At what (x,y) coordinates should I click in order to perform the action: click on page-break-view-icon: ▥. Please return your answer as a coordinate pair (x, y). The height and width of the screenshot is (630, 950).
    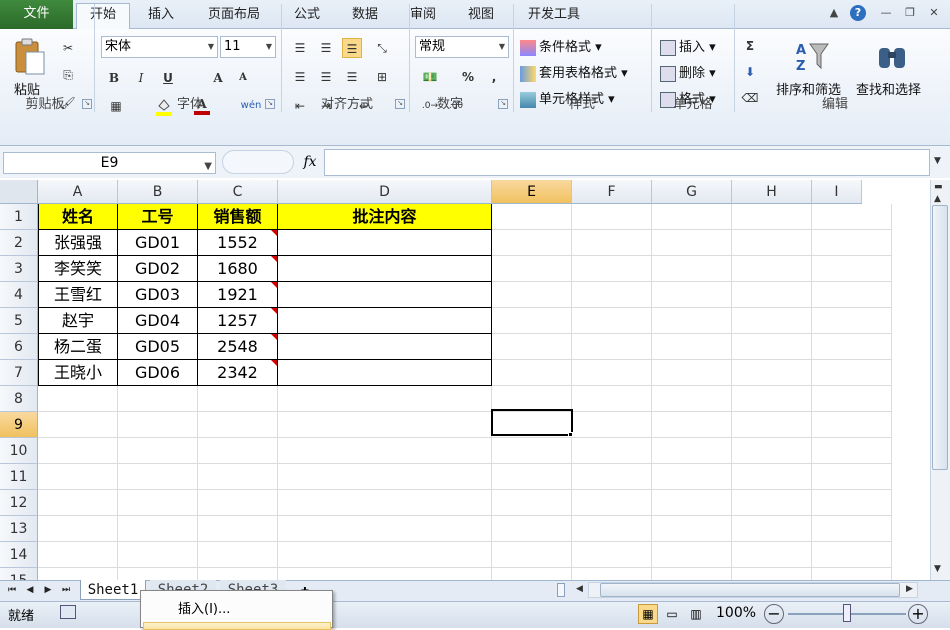
    Looking at the image, I should click on (696, 614).